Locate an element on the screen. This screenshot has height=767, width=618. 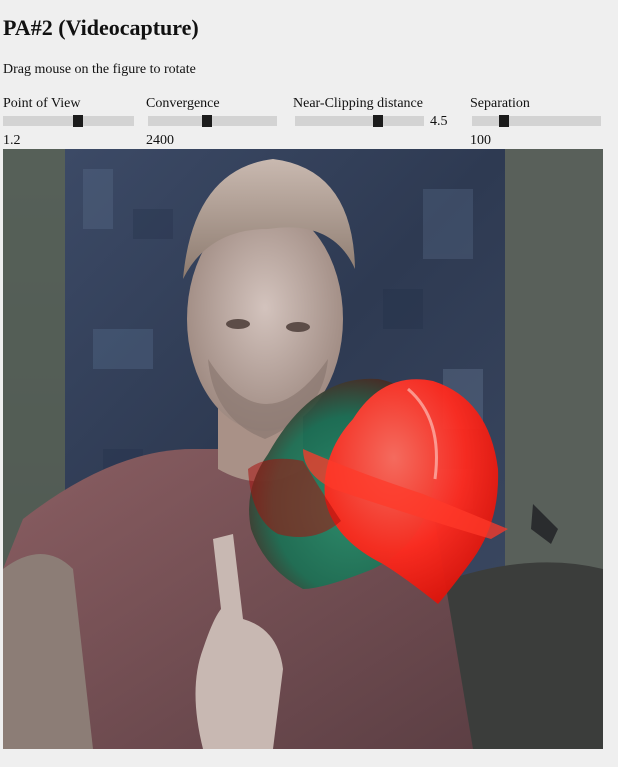
near-clipping-label: Near-Clipping distance is located at coordinates (358, 103).